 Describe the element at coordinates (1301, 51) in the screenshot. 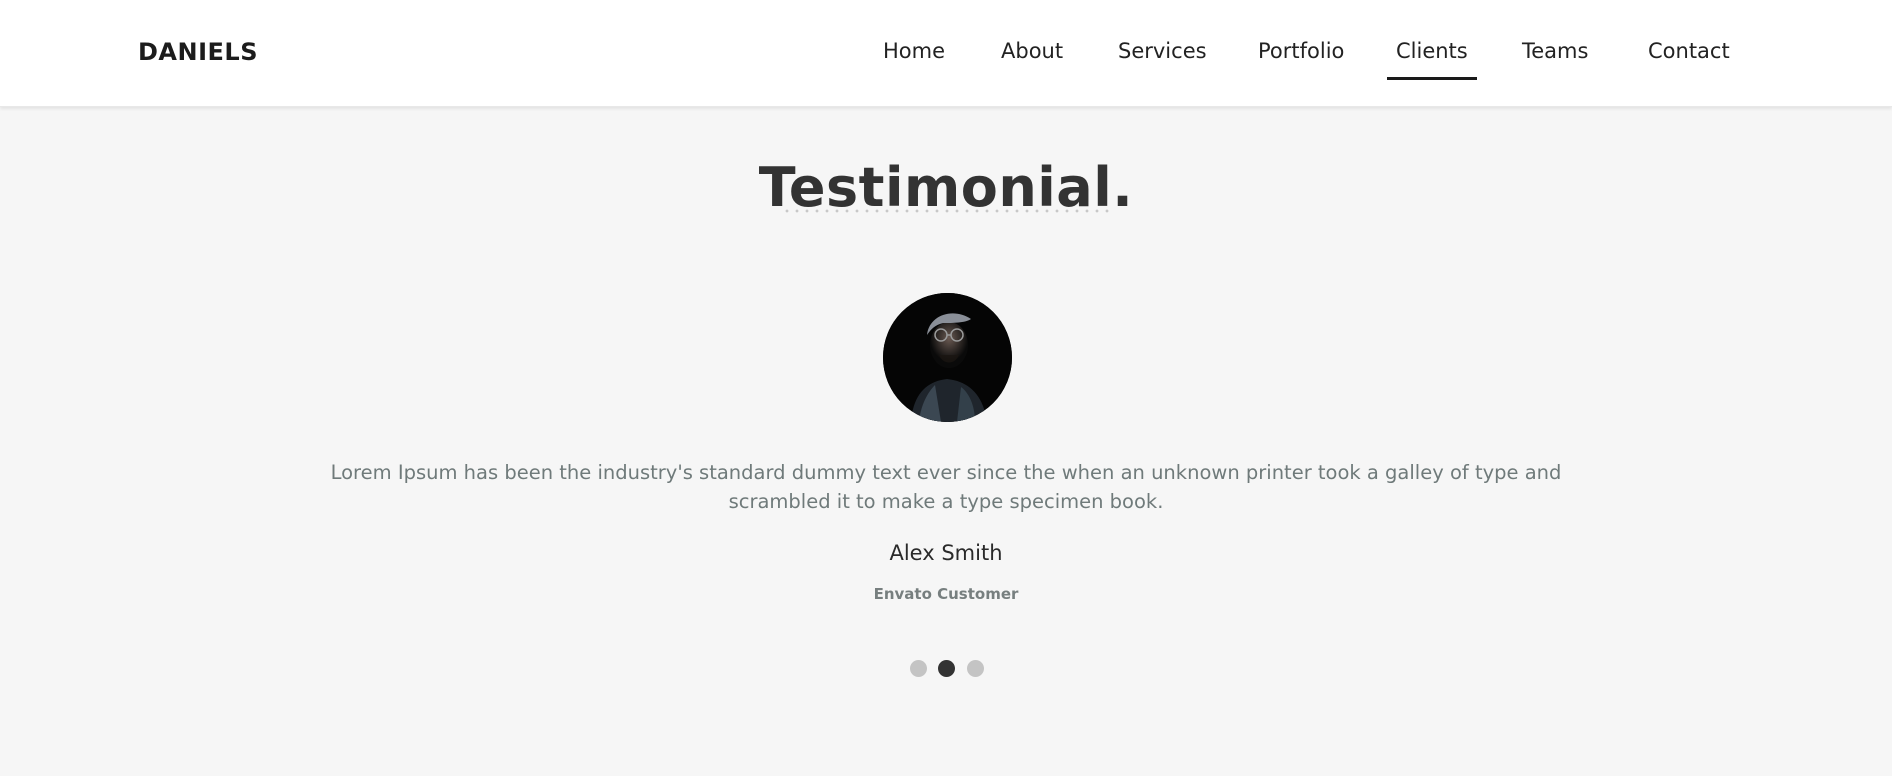

I see `nav-portfolio: Portfolio` at that location.